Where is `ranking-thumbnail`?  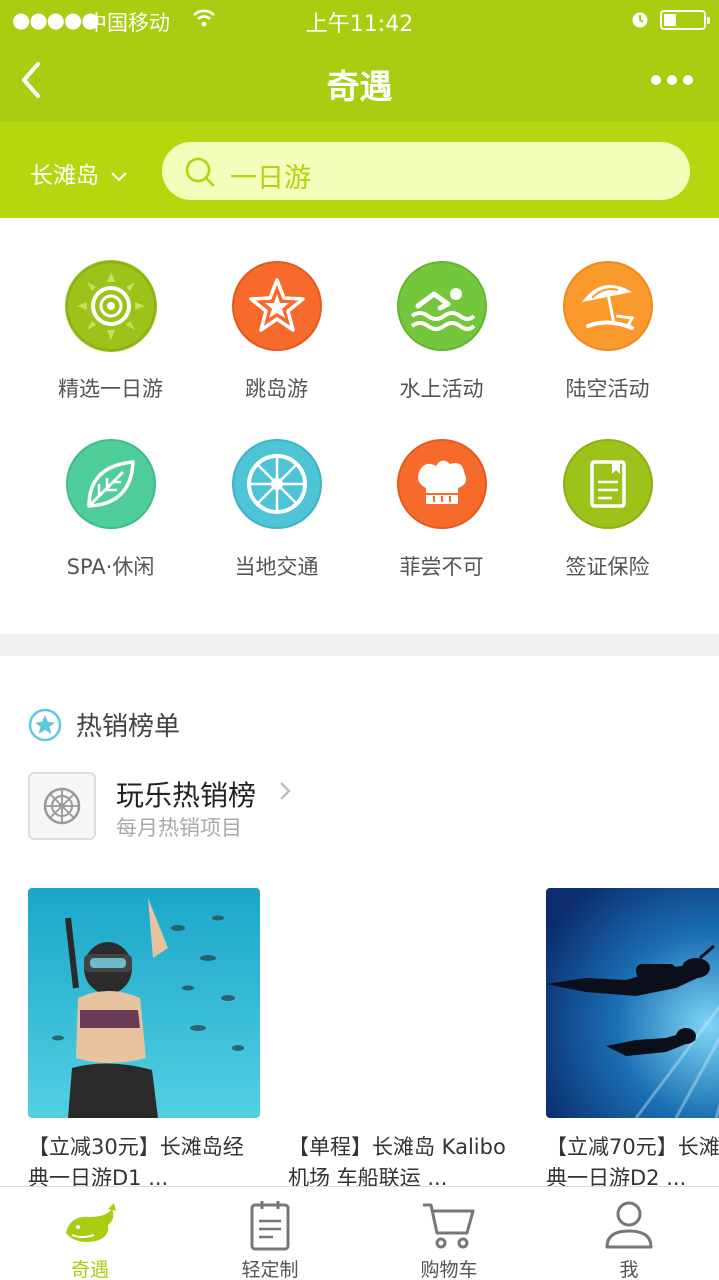
ranking-thumbnail is located at coordinates (62, 806).